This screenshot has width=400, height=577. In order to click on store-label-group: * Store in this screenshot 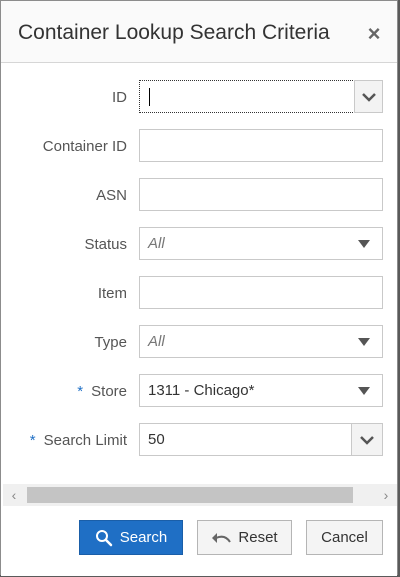, I will do `click(102, 391)`.